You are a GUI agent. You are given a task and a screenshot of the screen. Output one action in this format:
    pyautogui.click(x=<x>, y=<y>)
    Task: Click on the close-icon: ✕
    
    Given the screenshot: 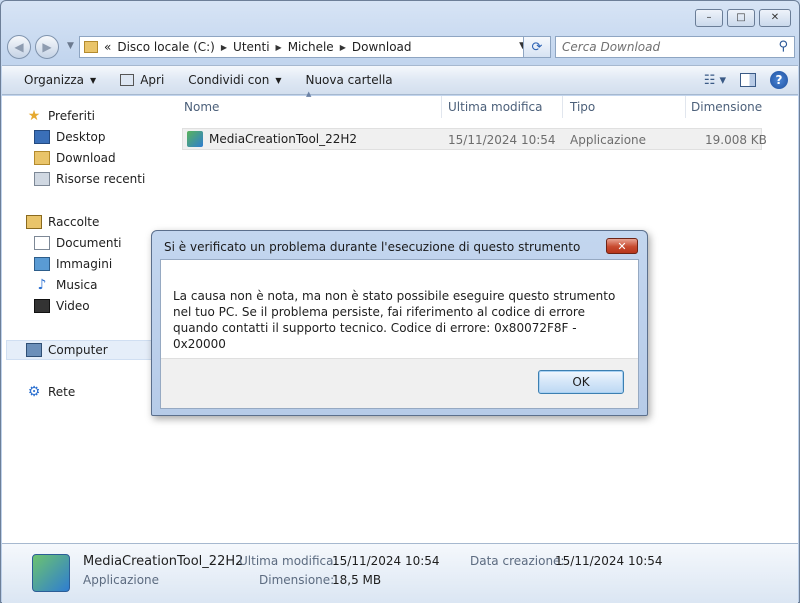 What is the action you would take?
    pyautogui.click(x=775, y=17)
    